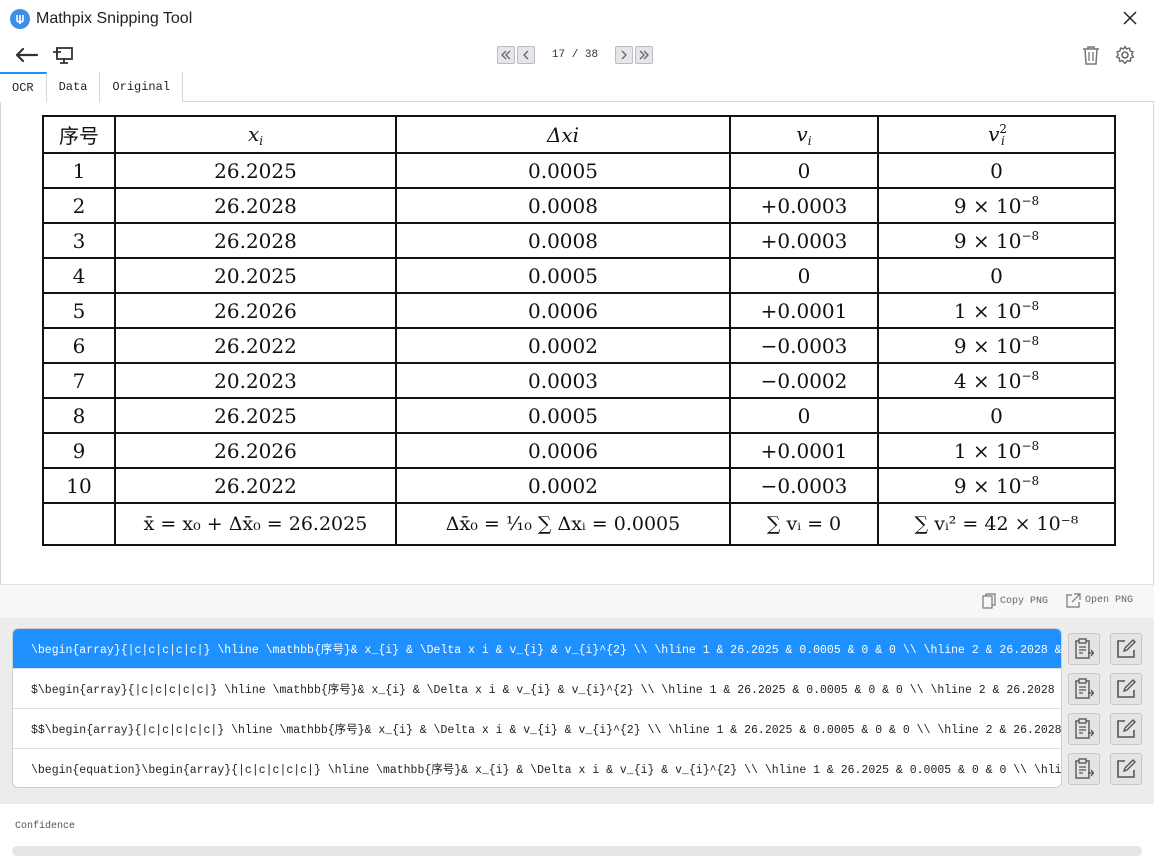  Describe the element at coordinates (804, 524) in the screenshot. I see `summary-v: ∑ vᵢ = 0` at that location.